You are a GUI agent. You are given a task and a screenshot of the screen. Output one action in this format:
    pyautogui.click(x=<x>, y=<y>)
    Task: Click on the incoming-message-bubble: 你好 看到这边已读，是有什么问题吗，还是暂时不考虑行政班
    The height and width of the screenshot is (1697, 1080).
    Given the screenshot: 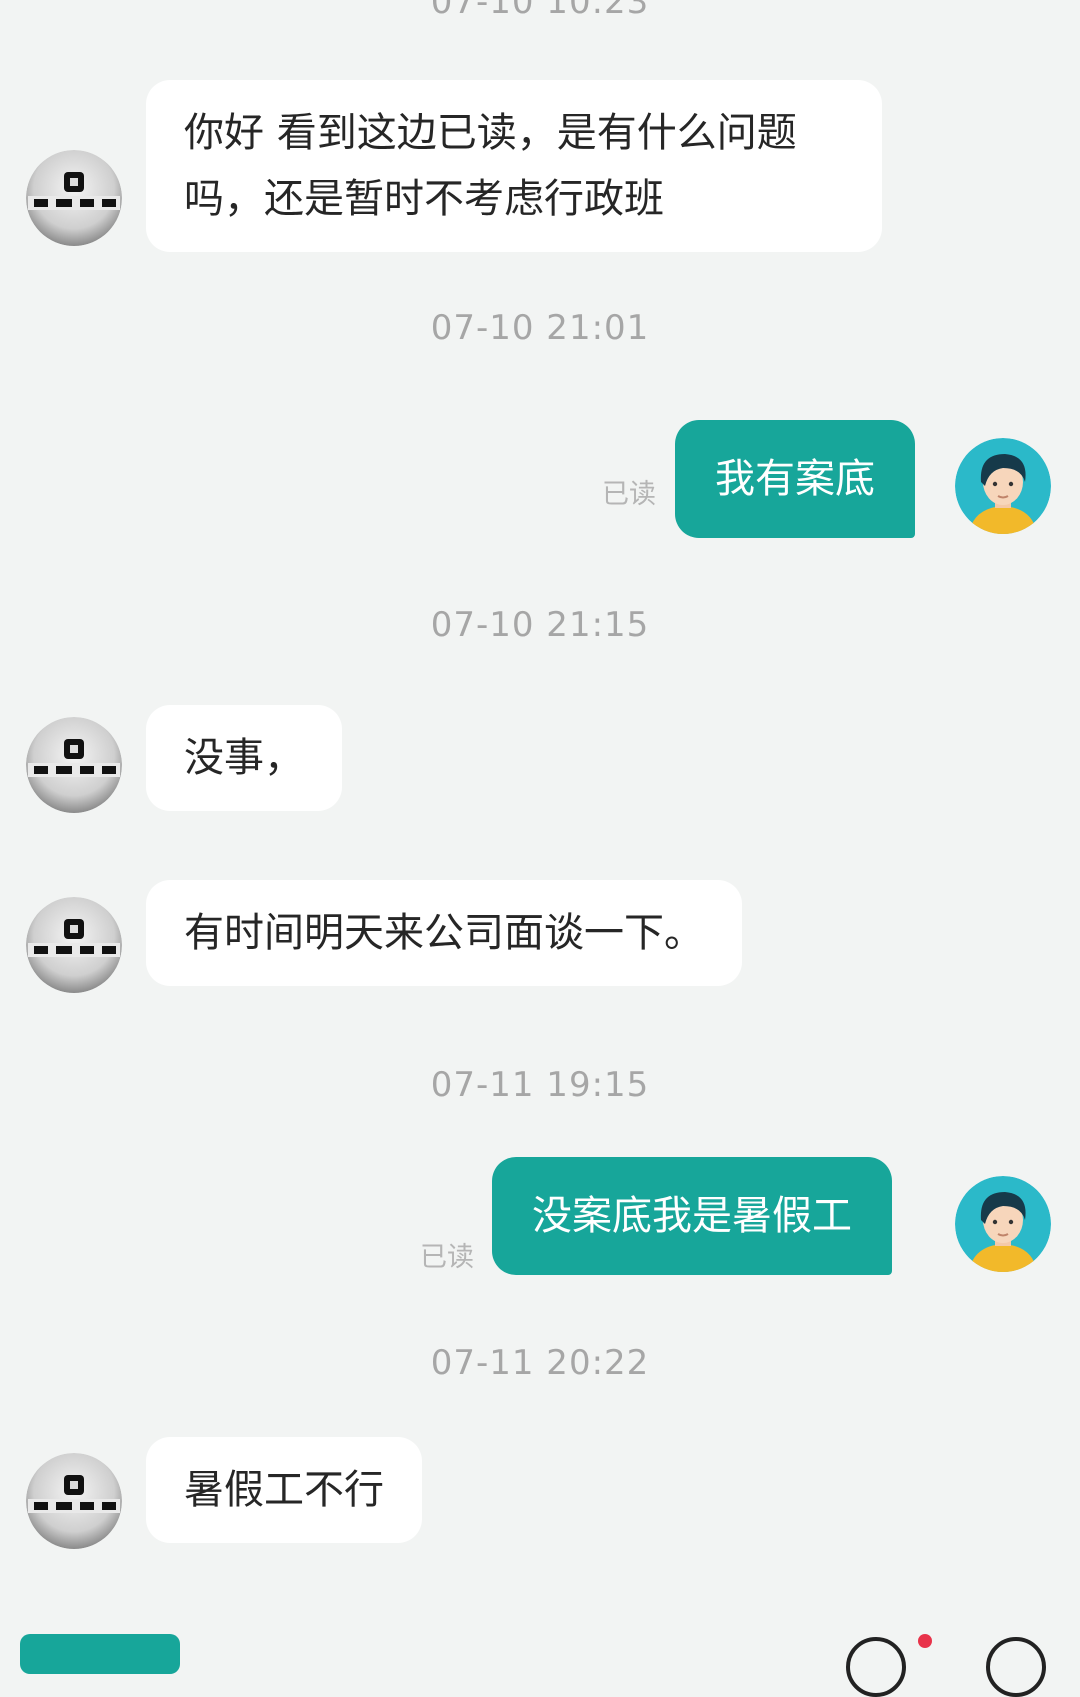 What is the action you would take?
    pyautogui.click(x=514, y=166)
    